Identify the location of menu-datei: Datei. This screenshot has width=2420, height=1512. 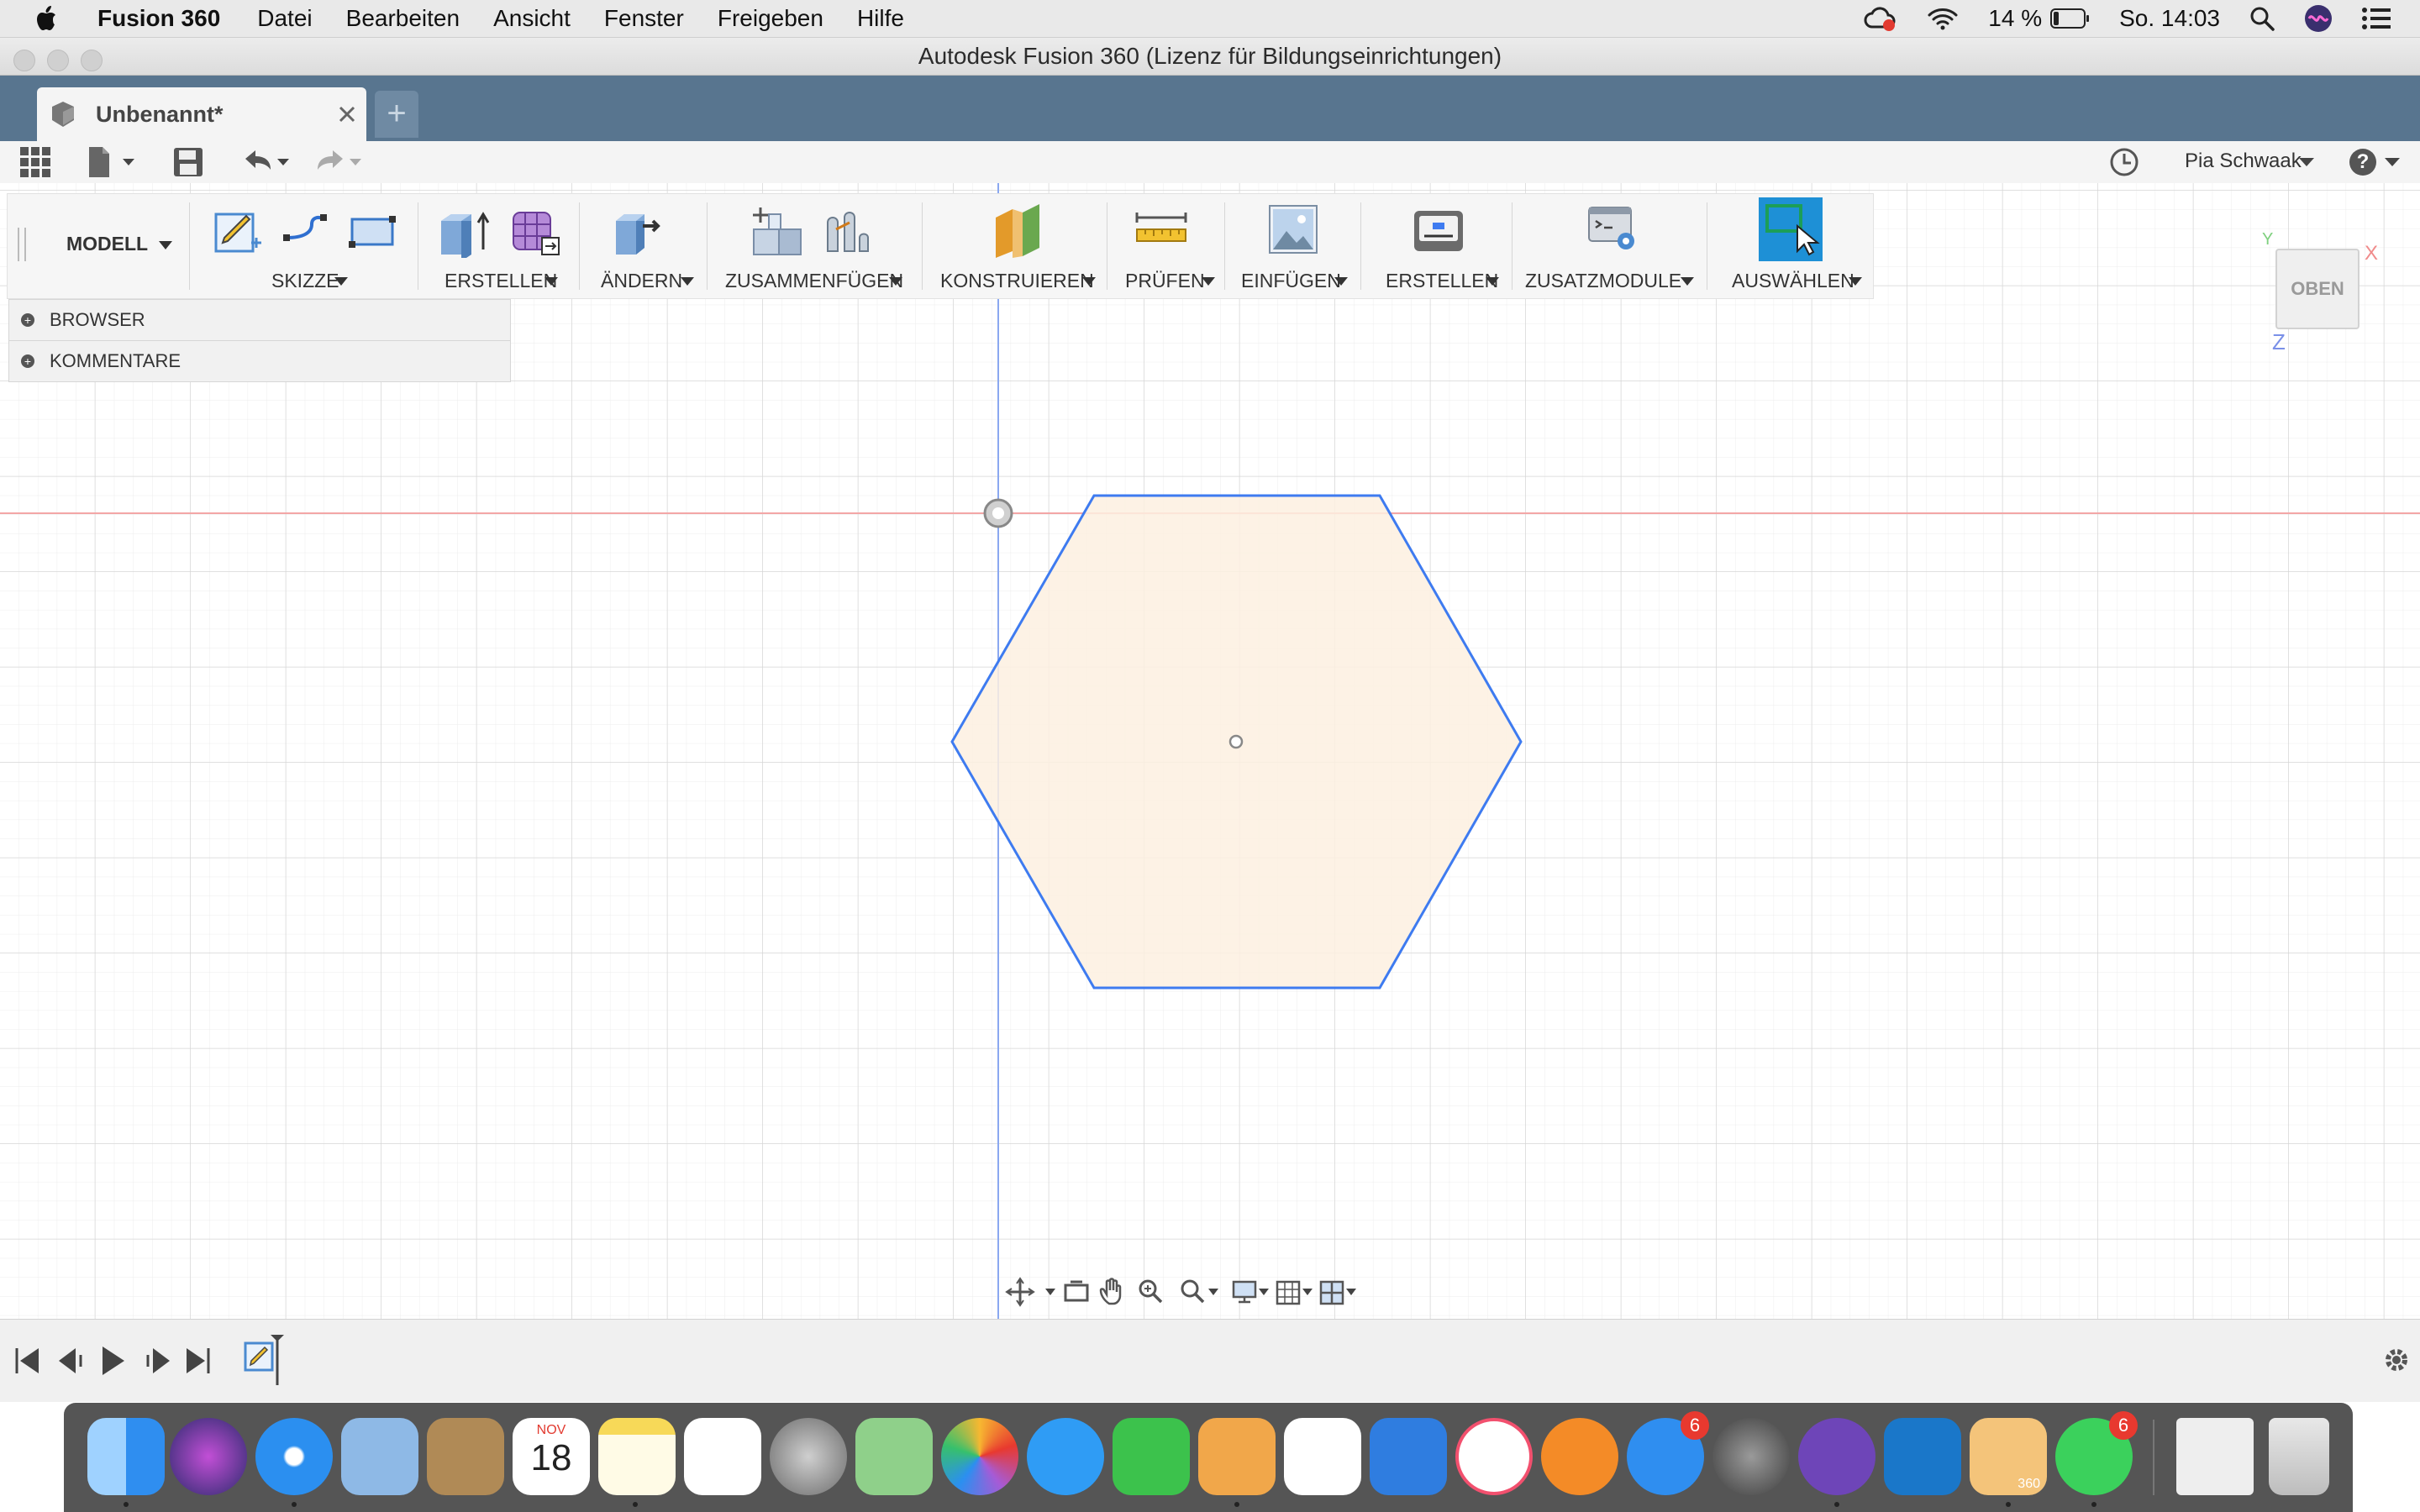
(284, 18).